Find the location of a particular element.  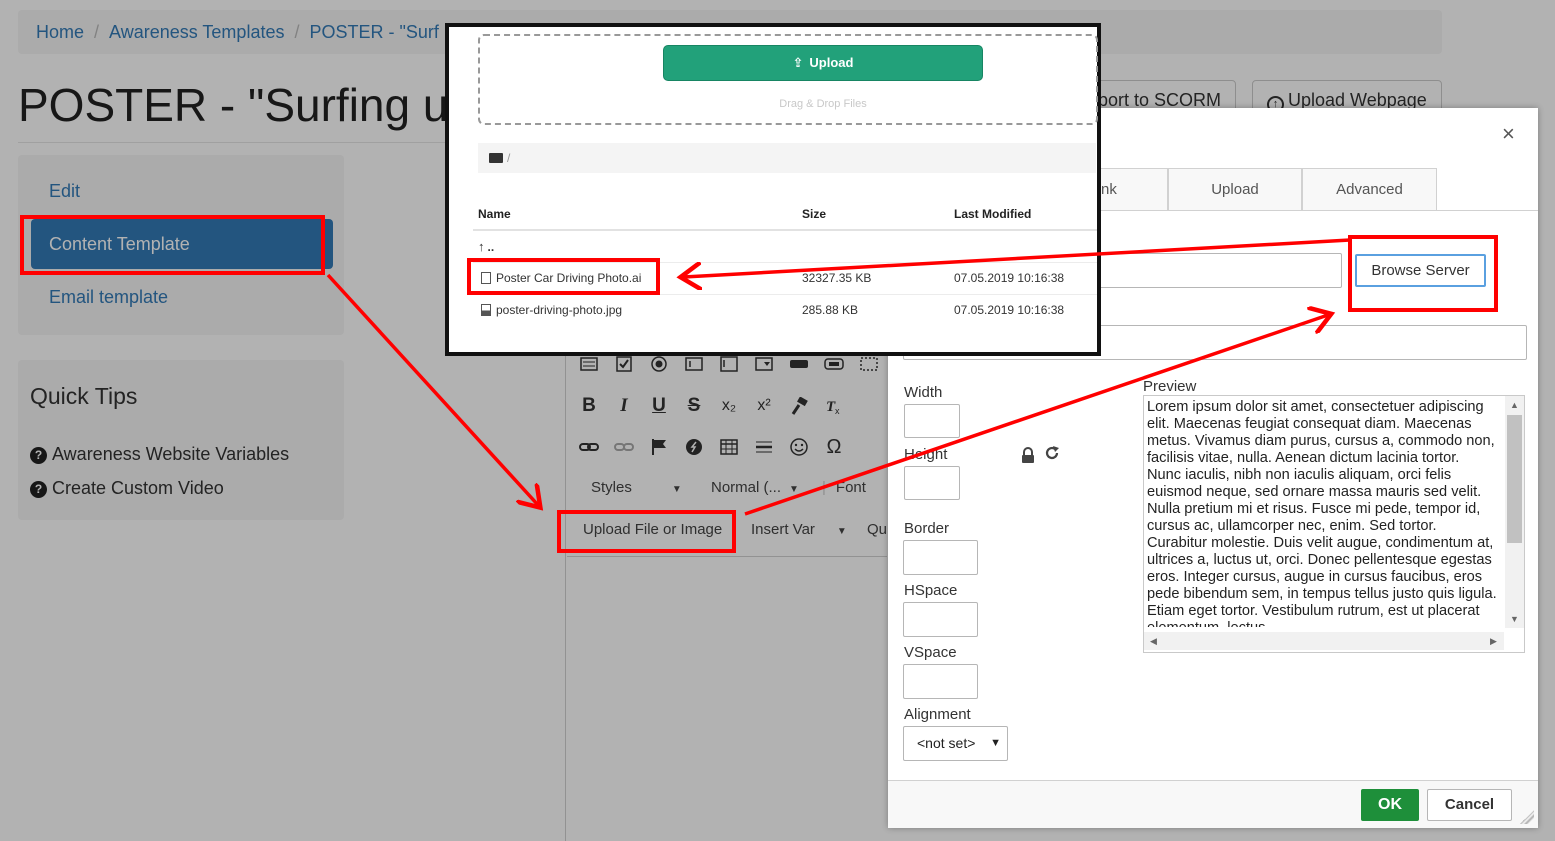

arrow-browse-to-file is located at coordinates (1017, 257).